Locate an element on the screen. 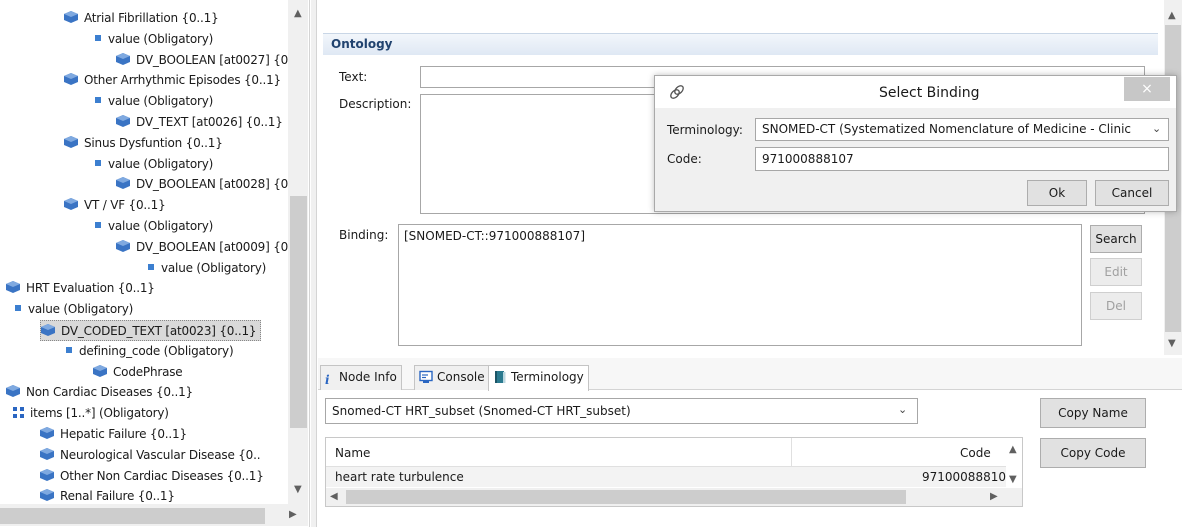 This screenshot has width=1182, height=527. table-cell-code: 971000888107 is located at coordinates (968, 477).